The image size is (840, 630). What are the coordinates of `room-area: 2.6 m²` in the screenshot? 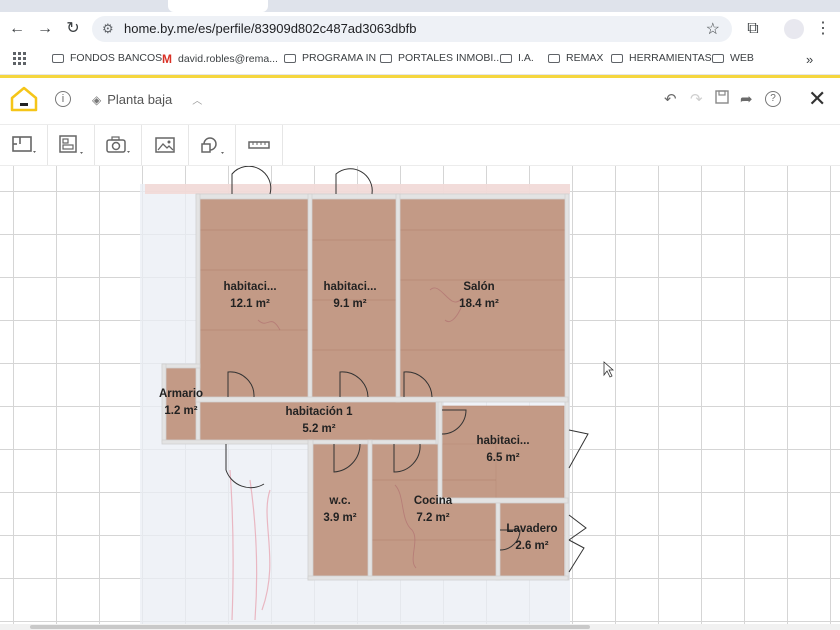 It's located at (532, 546).